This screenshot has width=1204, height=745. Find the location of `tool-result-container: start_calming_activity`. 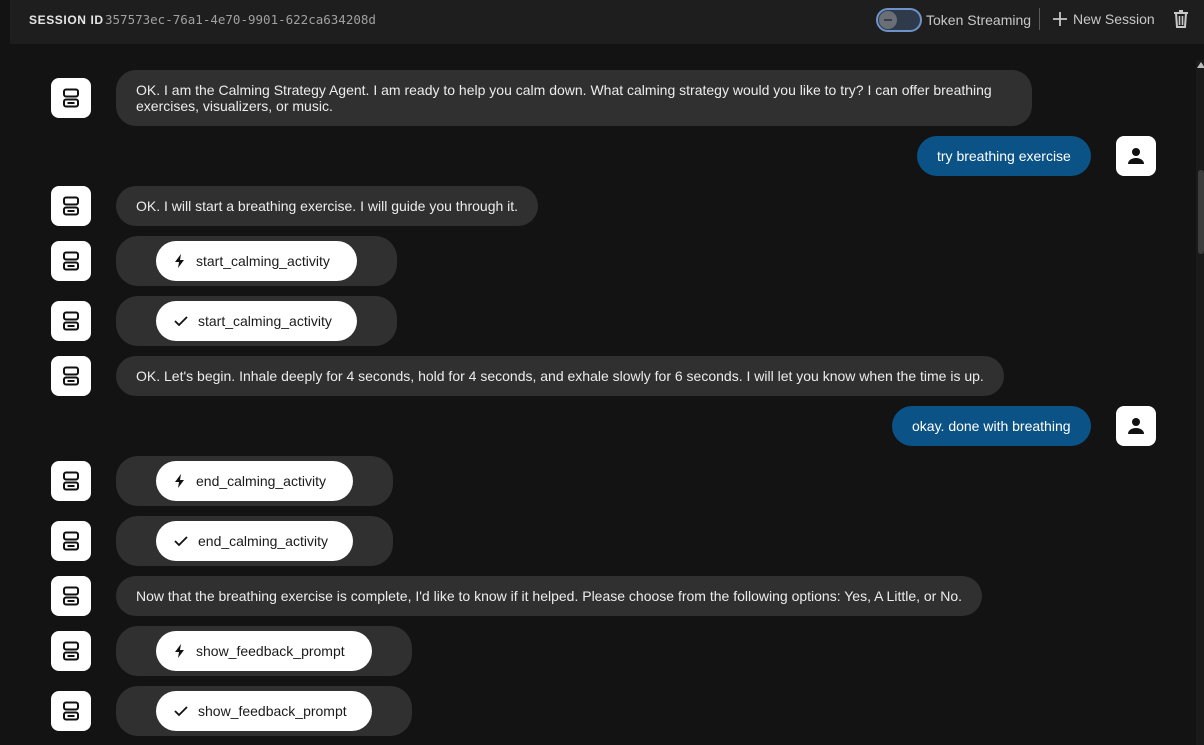

tool-result-container: start_calming_activity is located at coordinates (256, 321).